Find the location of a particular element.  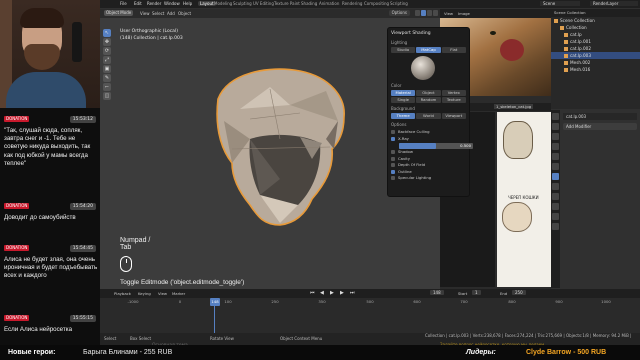

menu-help: Help is located at coordinates (187, 3).